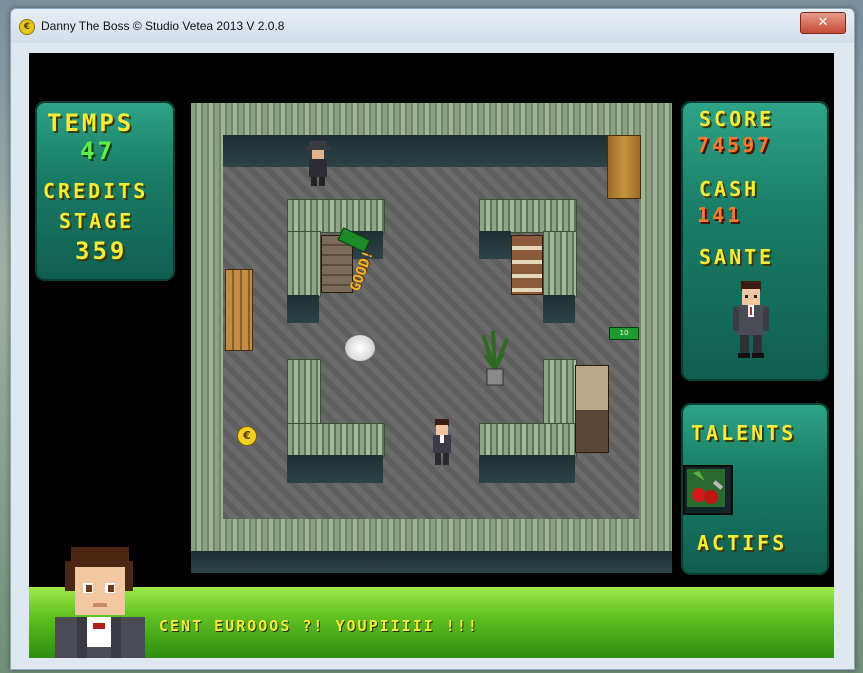 The image size is (863, 673). I want to click on wall-block-right-upper, so click(560, 264).